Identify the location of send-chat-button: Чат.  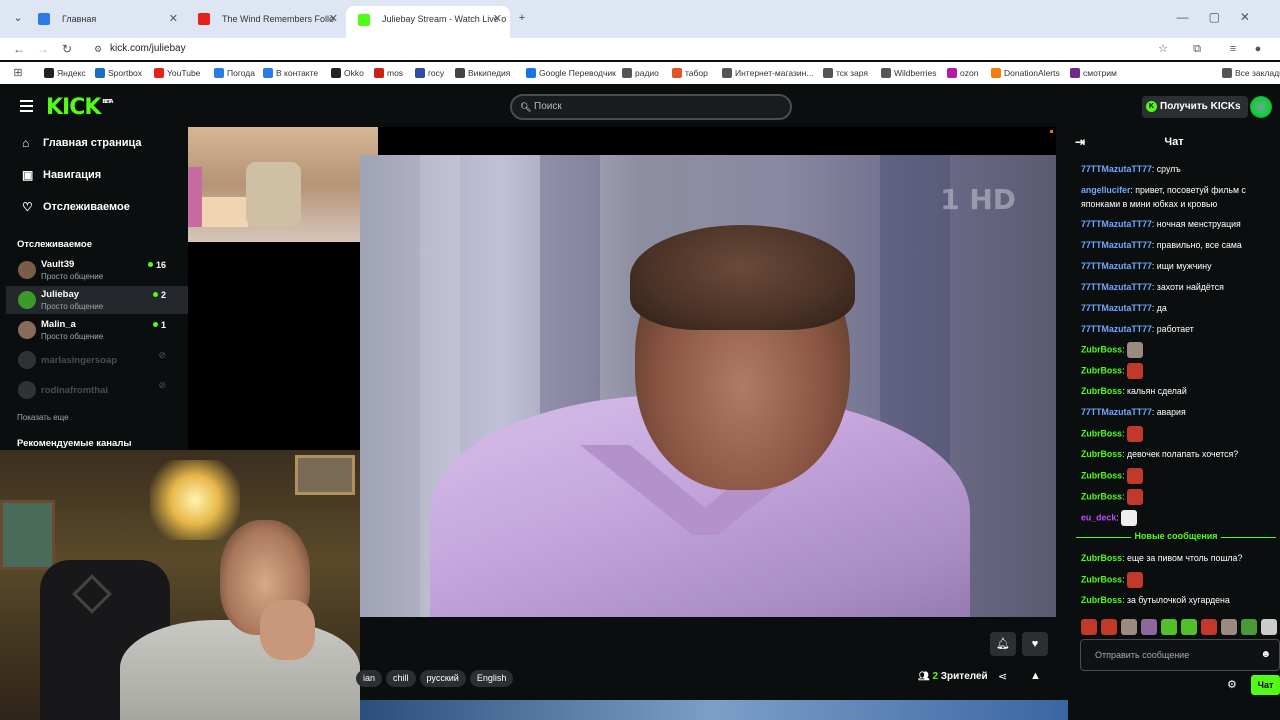
(1265, 685).